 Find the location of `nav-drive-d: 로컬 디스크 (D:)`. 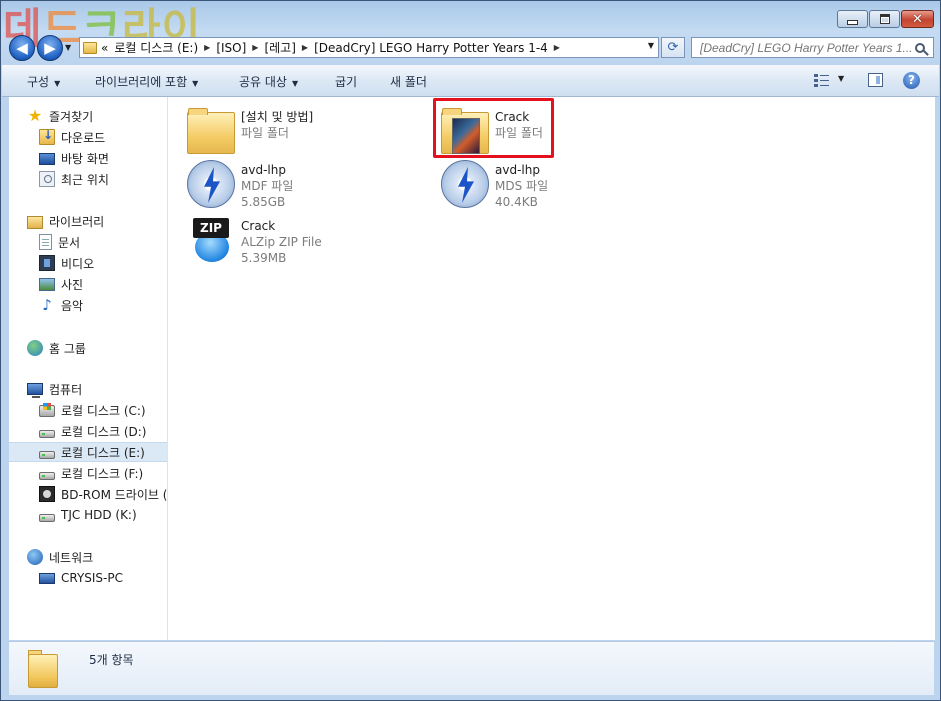

nav-drive-d: 로컬 디스크 (D:) is located at coordinates (92, 431).